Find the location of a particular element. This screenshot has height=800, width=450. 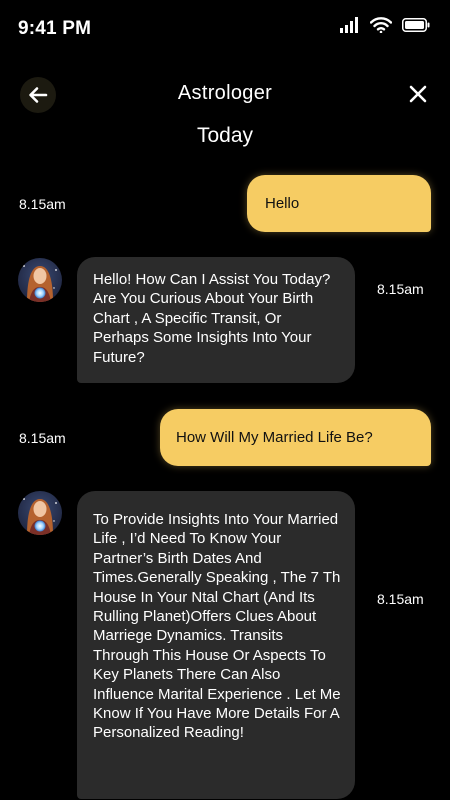

wifi-icon is located at coordinates (381, 25).